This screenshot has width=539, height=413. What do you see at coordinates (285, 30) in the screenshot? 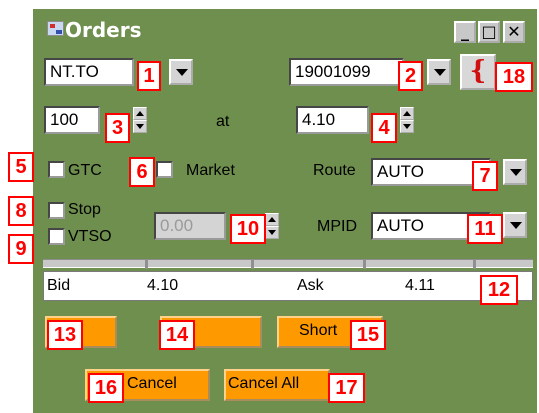
I see `title-bar: Orders _ □ ✕` at bounding box center [285, 30].